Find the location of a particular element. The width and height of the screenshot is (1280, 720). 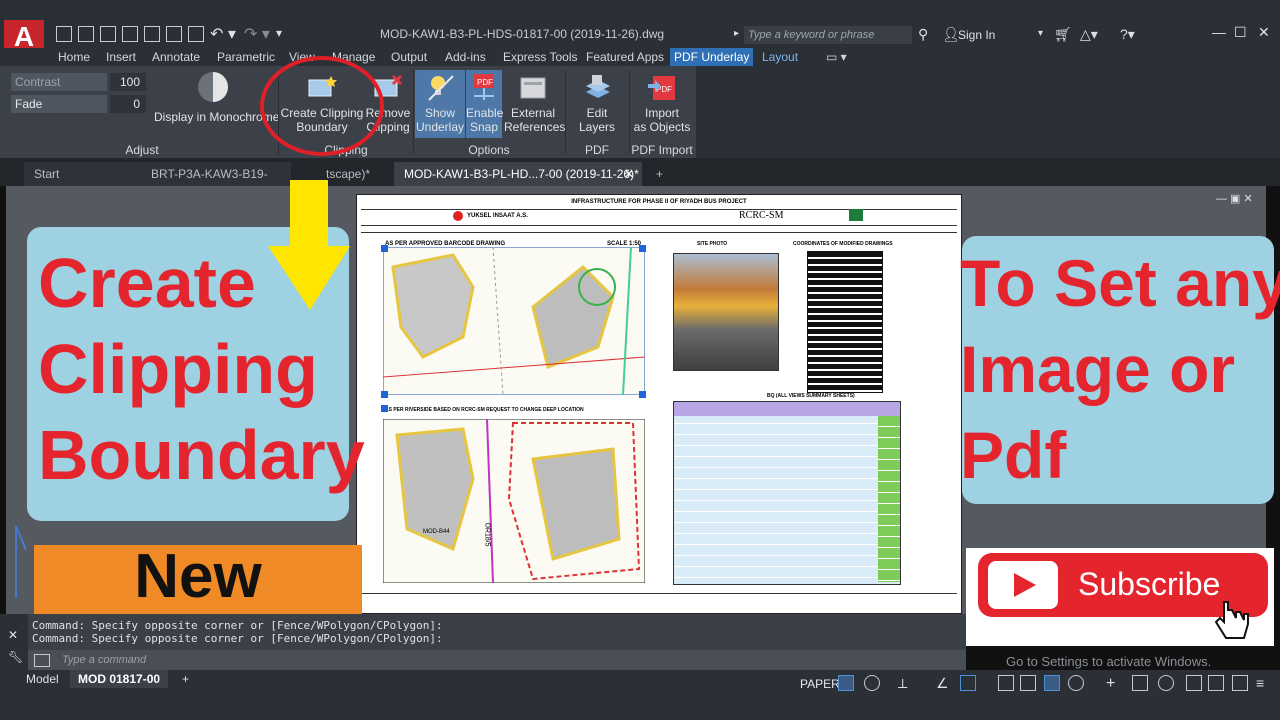

isolate-objects-icon is located at coordinates (1166, 683).